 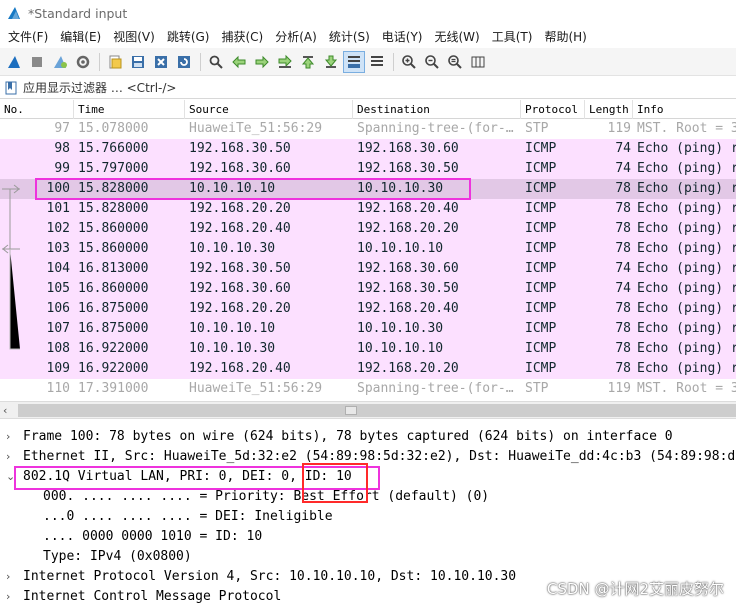 What do you see at coordinates (402, 37) in the screenshot?
I see `menu-item: 电话(Y)` at bounding box center [402, 37].